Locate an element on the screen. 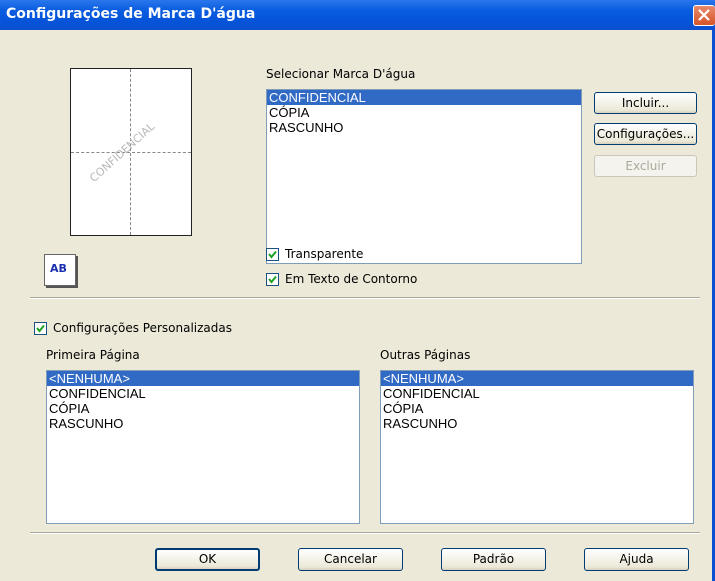 Image resolution: width=715 pixels, height=581 pixels. font-style-icon-text: AB is located at coordinates (58, 268).